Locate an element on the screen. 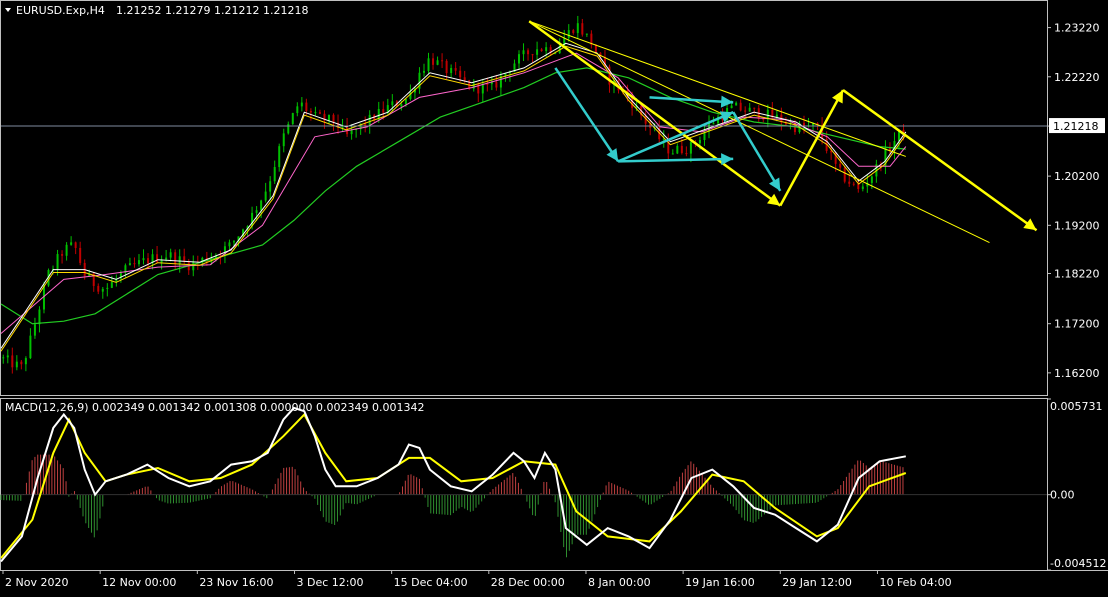 The height and width of the screenshot is (597, 1108). price-tick-label: 1.17200 is located at coordinates (1077, 324).